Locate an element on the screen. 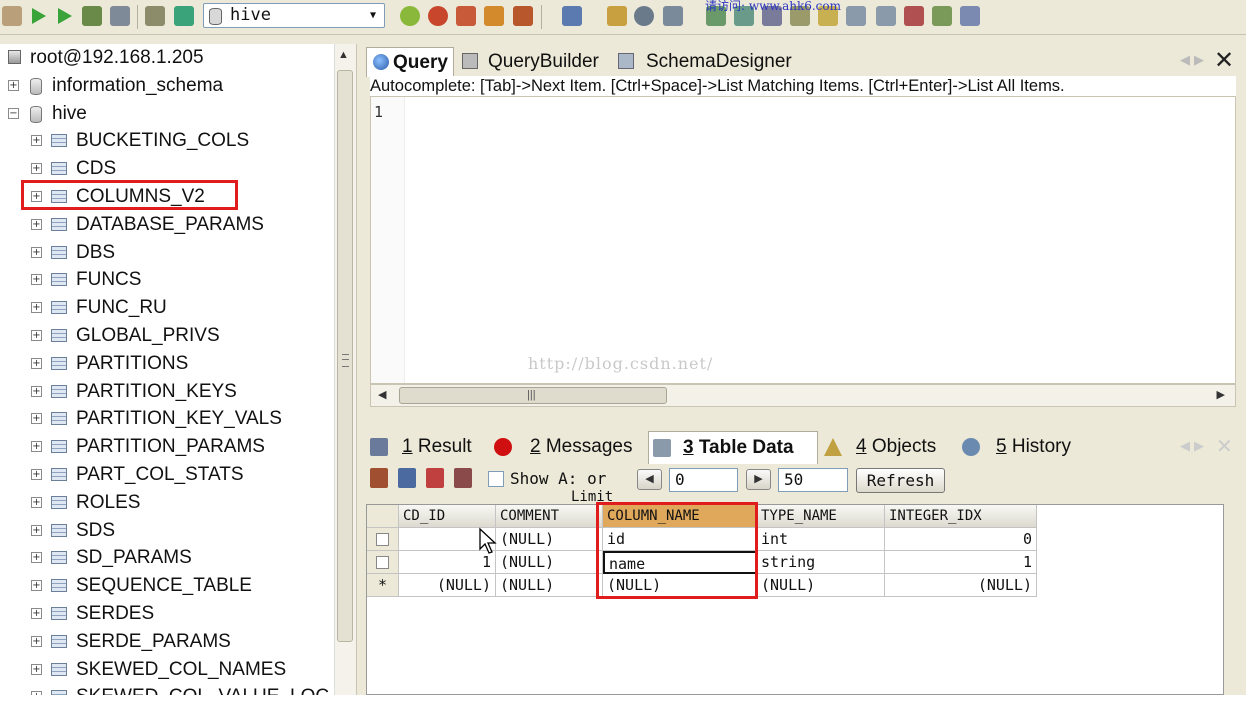 This screenshot has height=707, width=1246. tree-table-node: + DBS is located at coordinates (170, 253).